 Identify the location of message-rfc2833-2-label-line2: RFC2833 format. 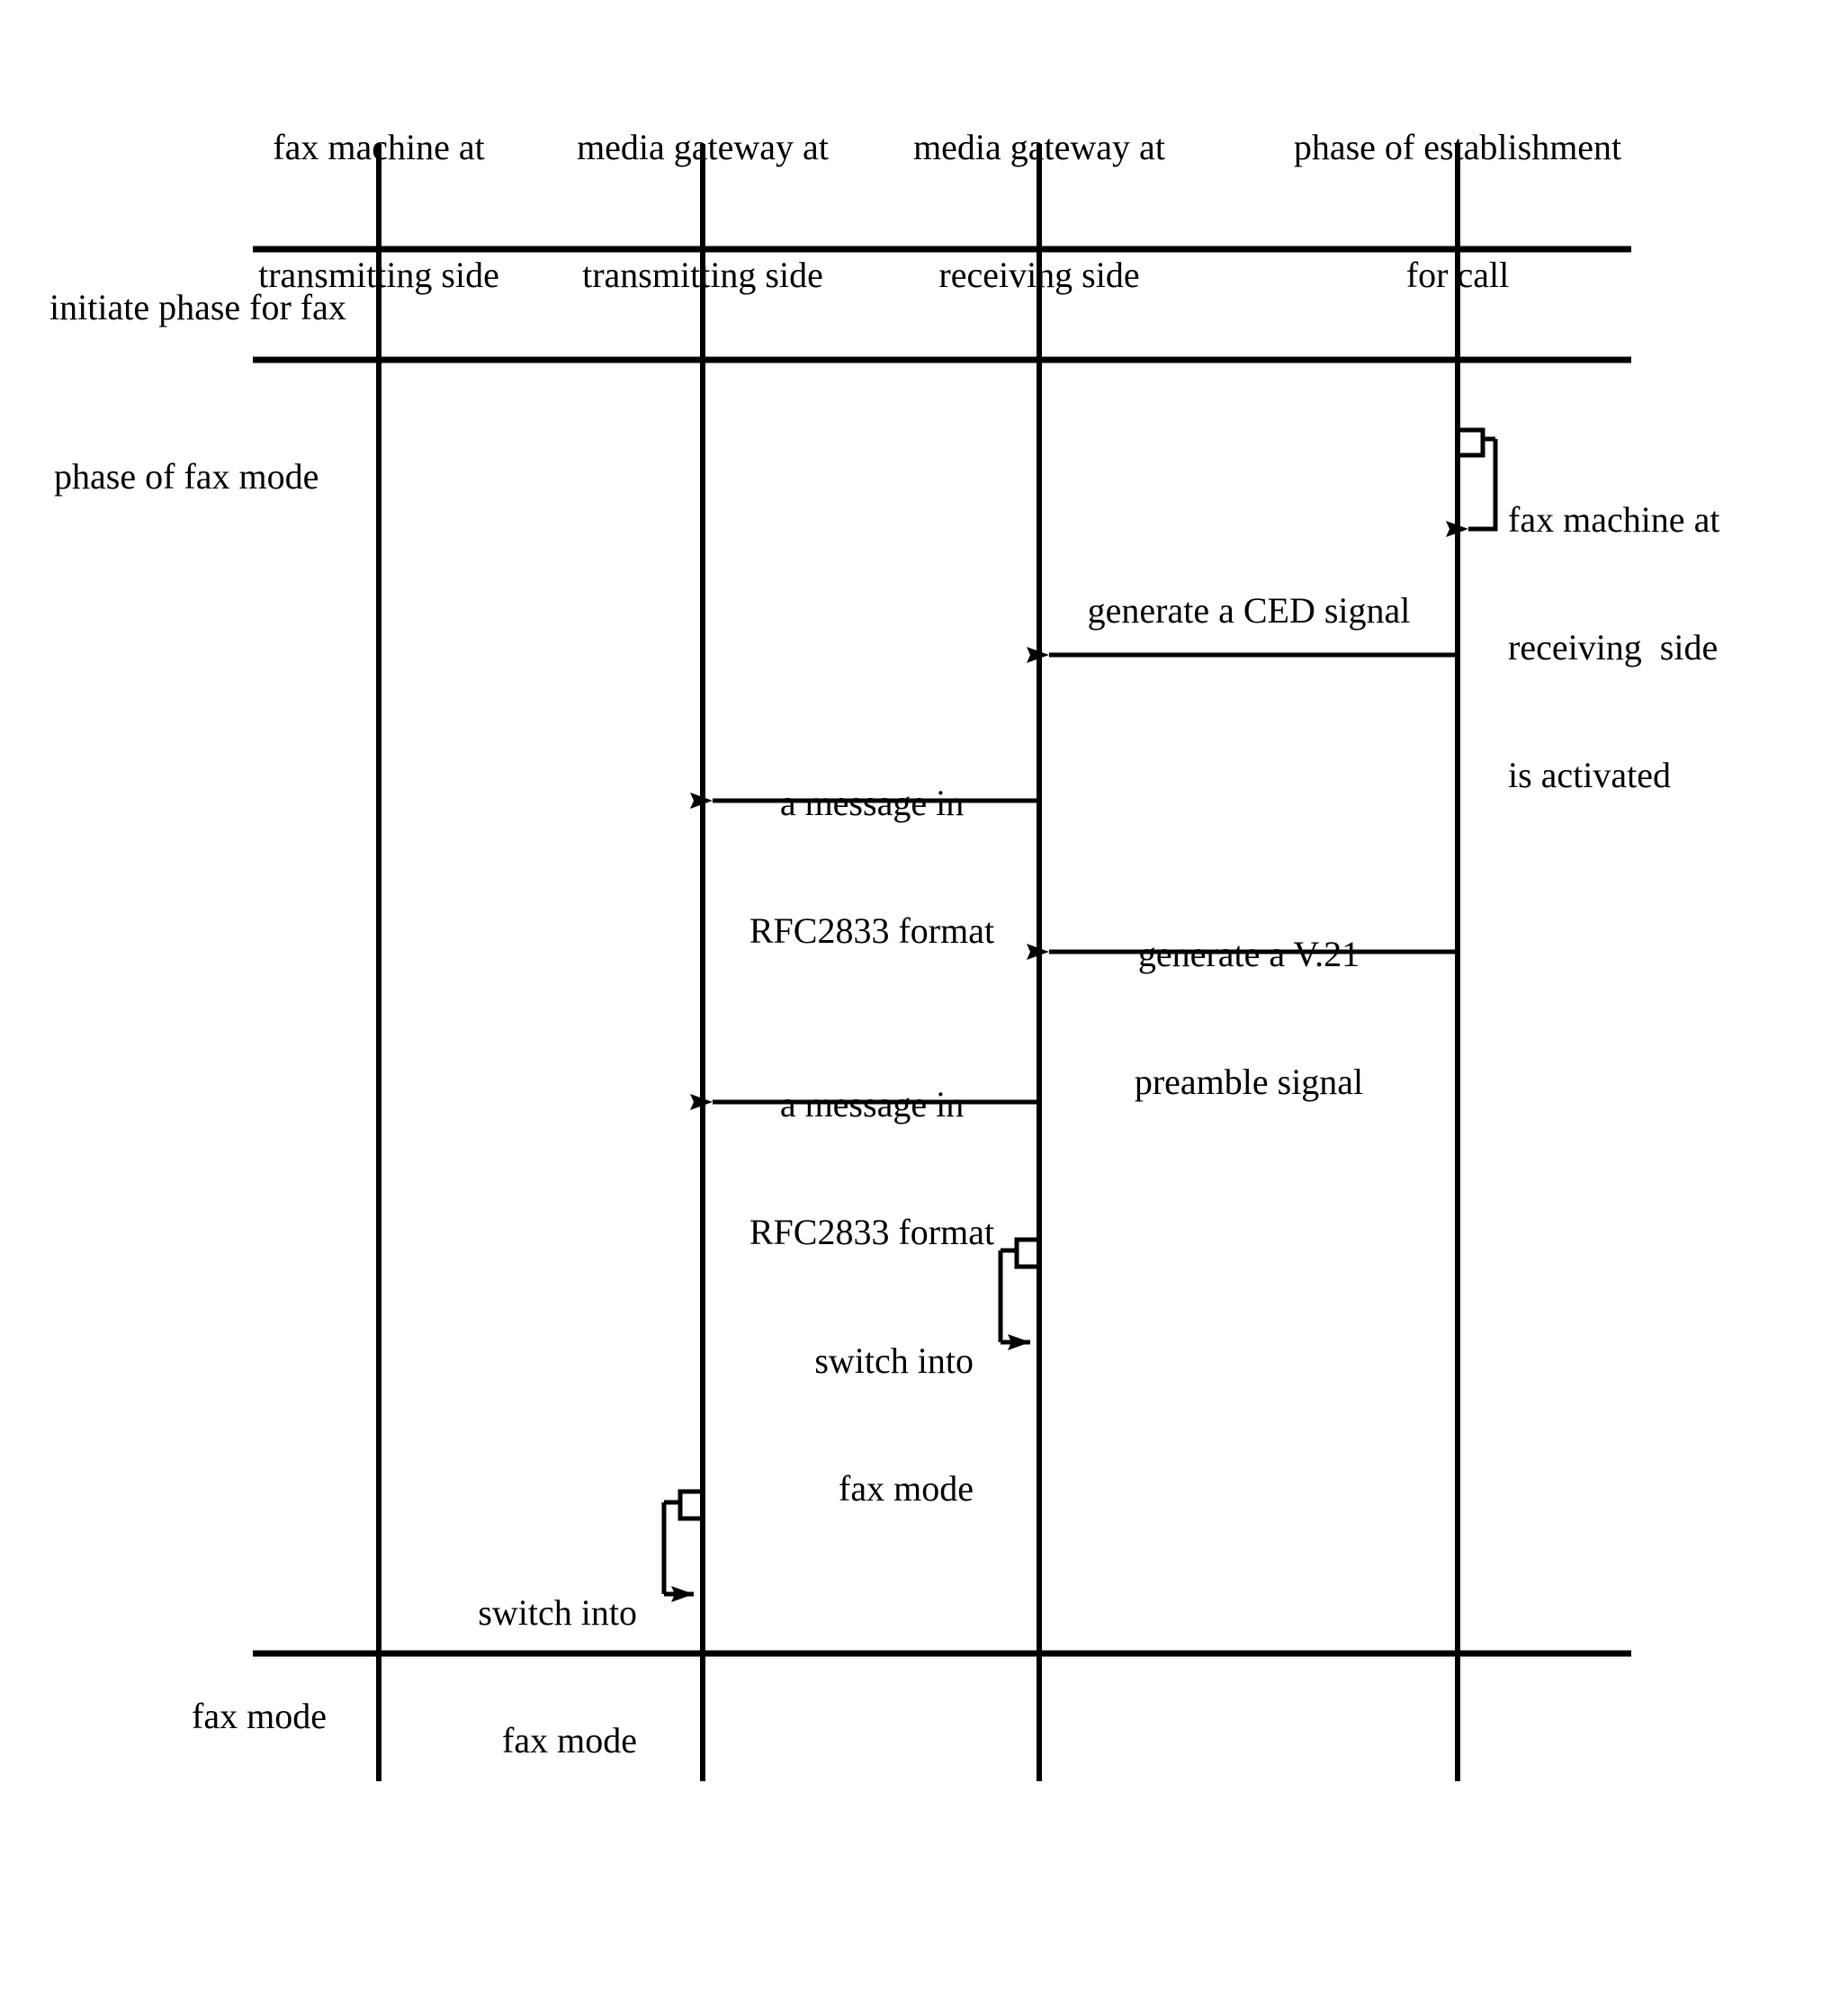
(872, 1231).